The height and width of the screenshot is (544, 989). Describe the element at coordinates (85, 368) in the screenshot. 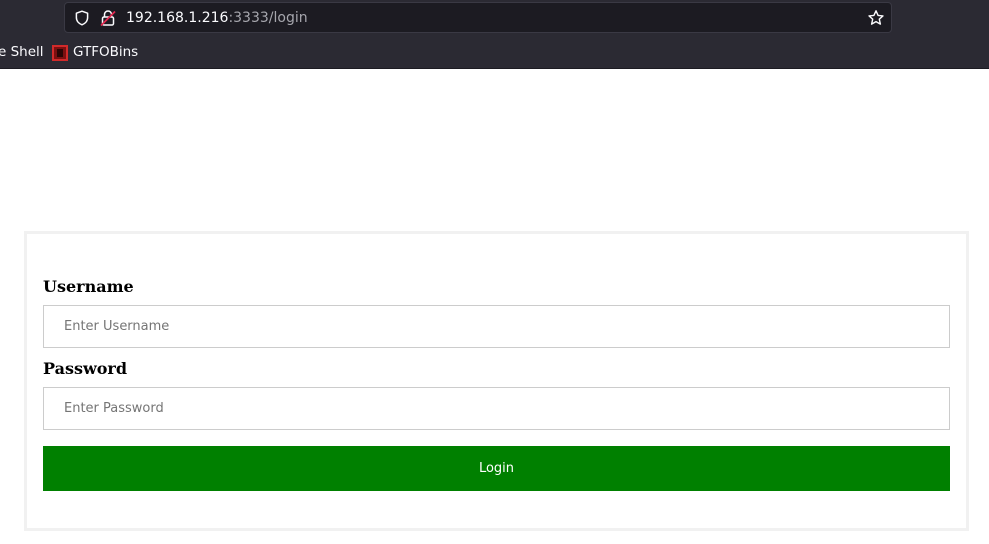

I see `password-label: Password` at that location.